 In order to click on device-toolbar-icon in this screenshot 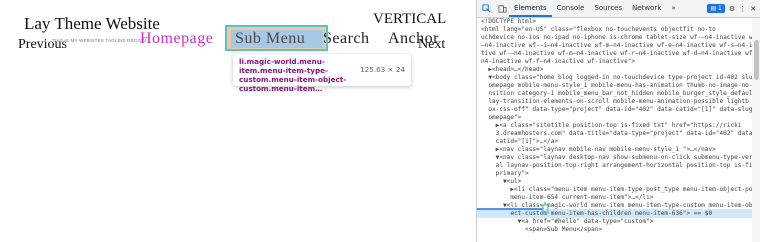, I will do `click(502, 9)`.